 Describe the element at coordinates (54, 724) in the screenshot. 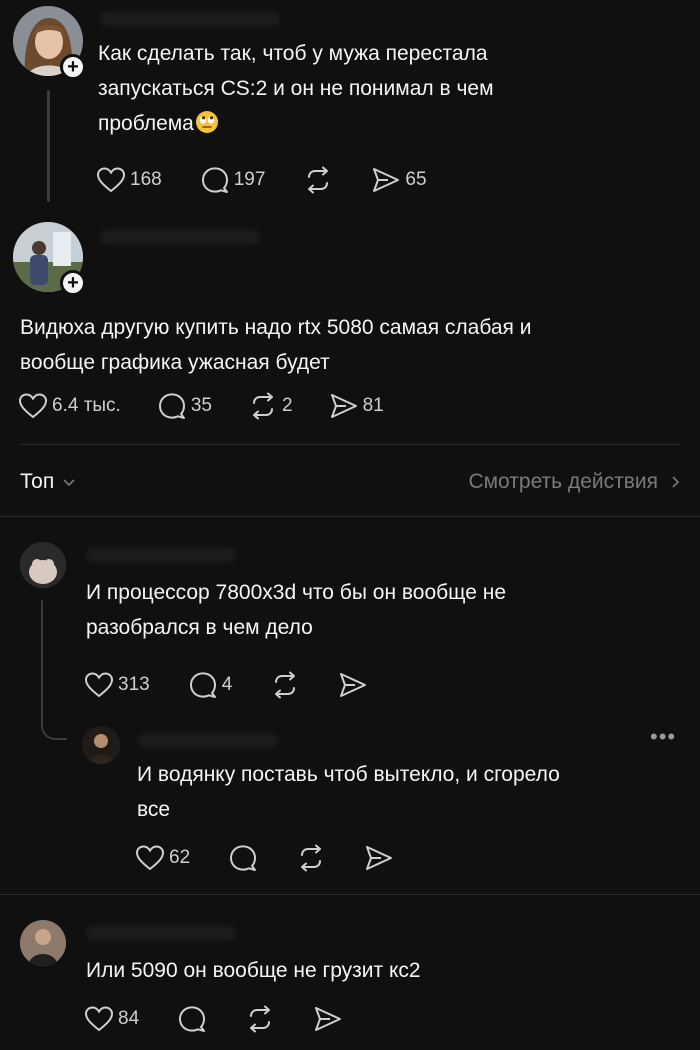

I see `thread-connector-curve` at that location.